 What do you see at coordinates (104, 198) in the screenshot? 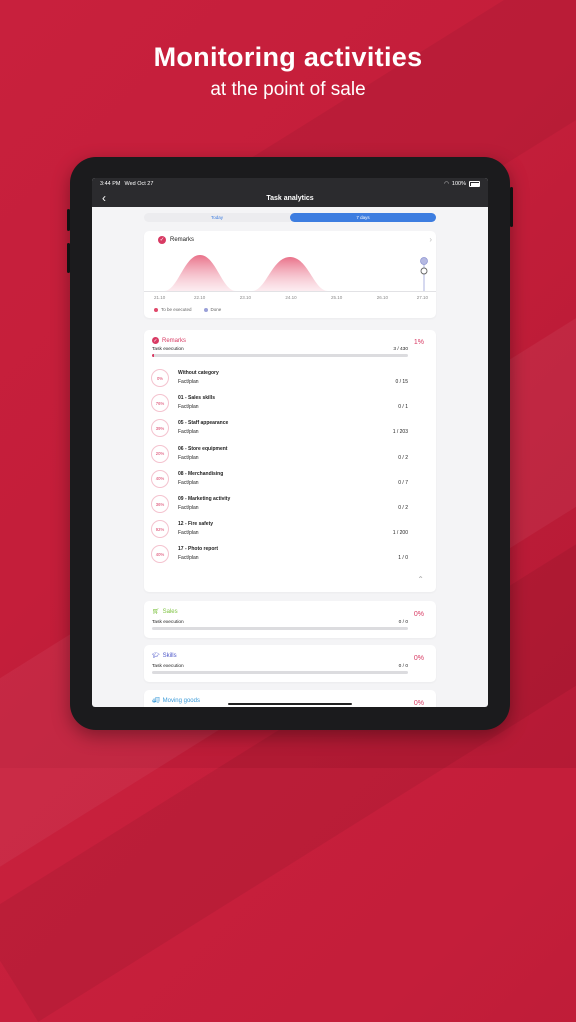
I see `back-chevron-icon: ‹` at bounding box center [104, 198].